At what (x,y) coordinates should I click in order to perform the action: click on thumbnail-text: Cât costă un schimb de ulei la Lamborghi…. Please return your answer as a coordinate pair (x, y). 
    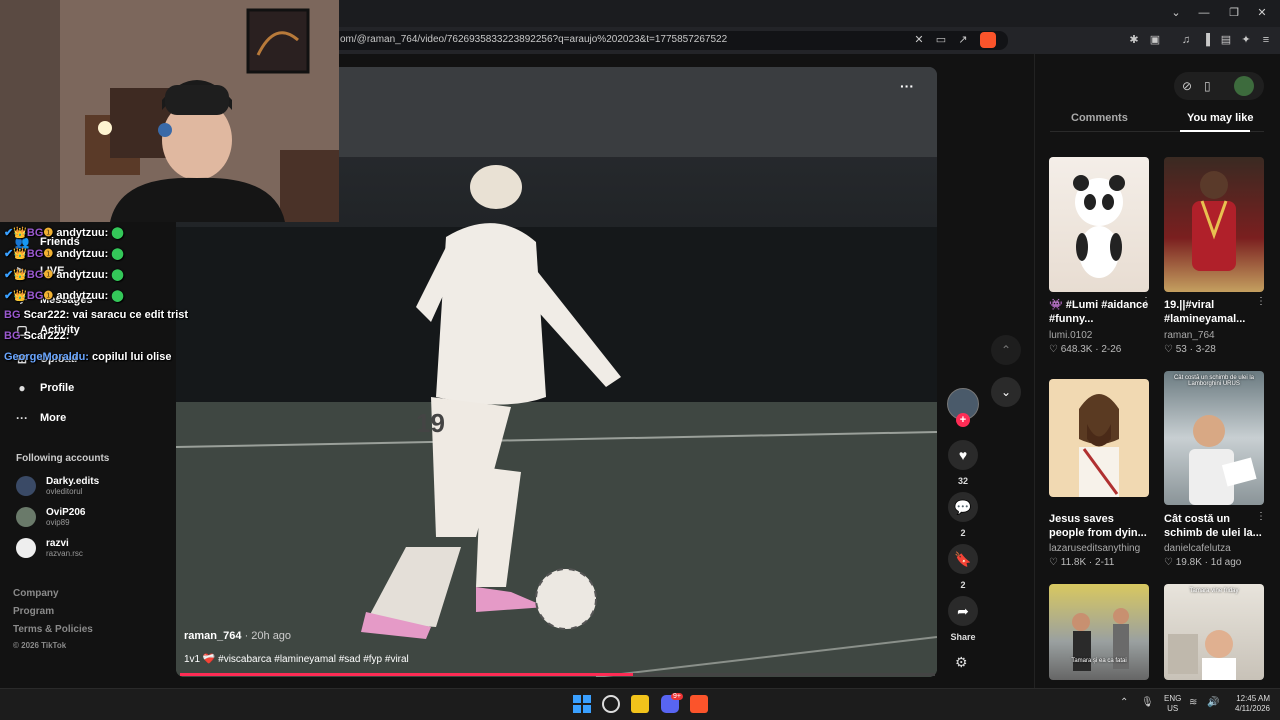
    Looking at the image, I should click on (1214, 381).